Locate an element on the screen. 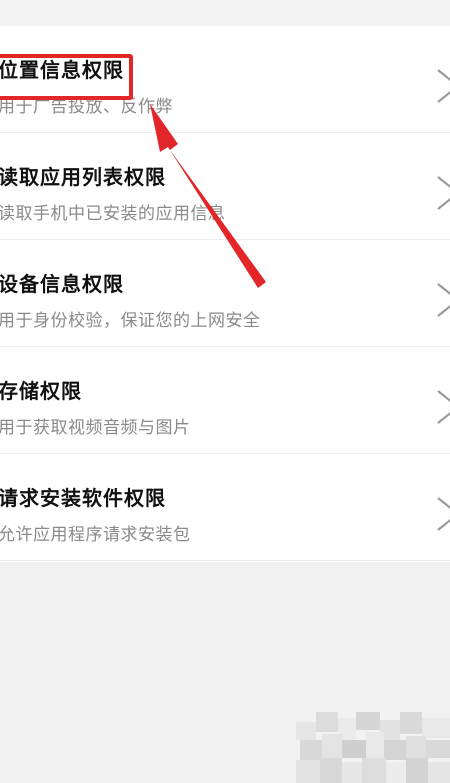 This screenshot has height=783, width=450. permission-item-device-info: 设备信息权限 用于身份校验，保证您的上网安全 is located at coordinates (225, 293).